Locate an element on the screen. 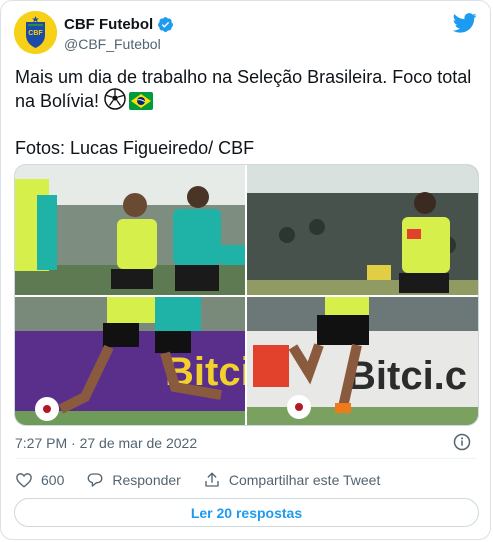  heart-icon is located at coordinates (24, 480).